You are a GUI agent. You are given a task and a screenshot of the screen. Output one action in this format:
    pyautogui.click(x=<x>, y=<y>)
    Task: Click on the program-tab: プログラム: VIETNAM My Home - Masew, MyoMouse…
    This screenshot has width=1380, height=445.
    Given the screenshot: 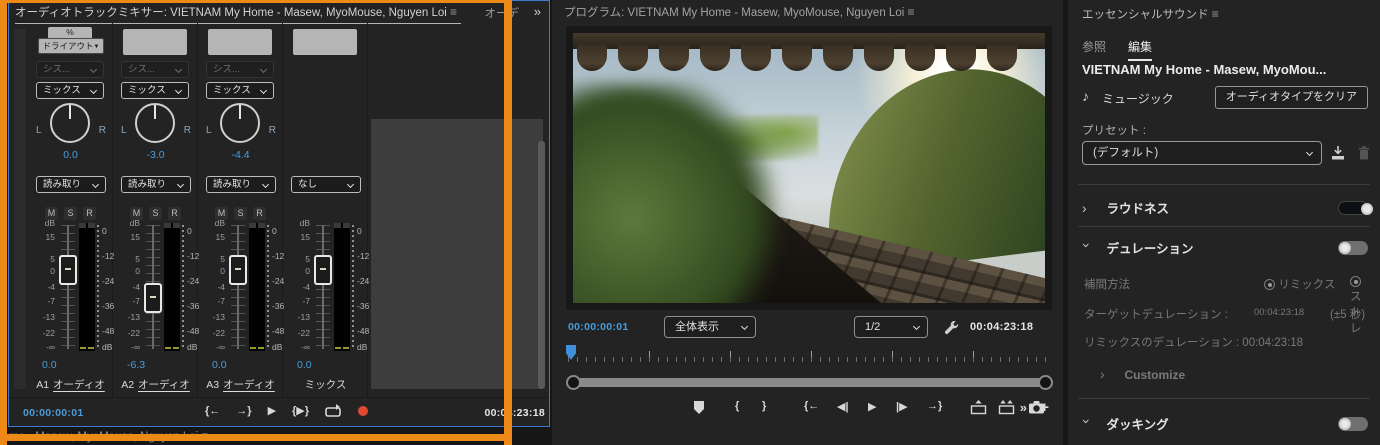 What is the action you would take?
    pyautogui.click(x=739, y=12)
    